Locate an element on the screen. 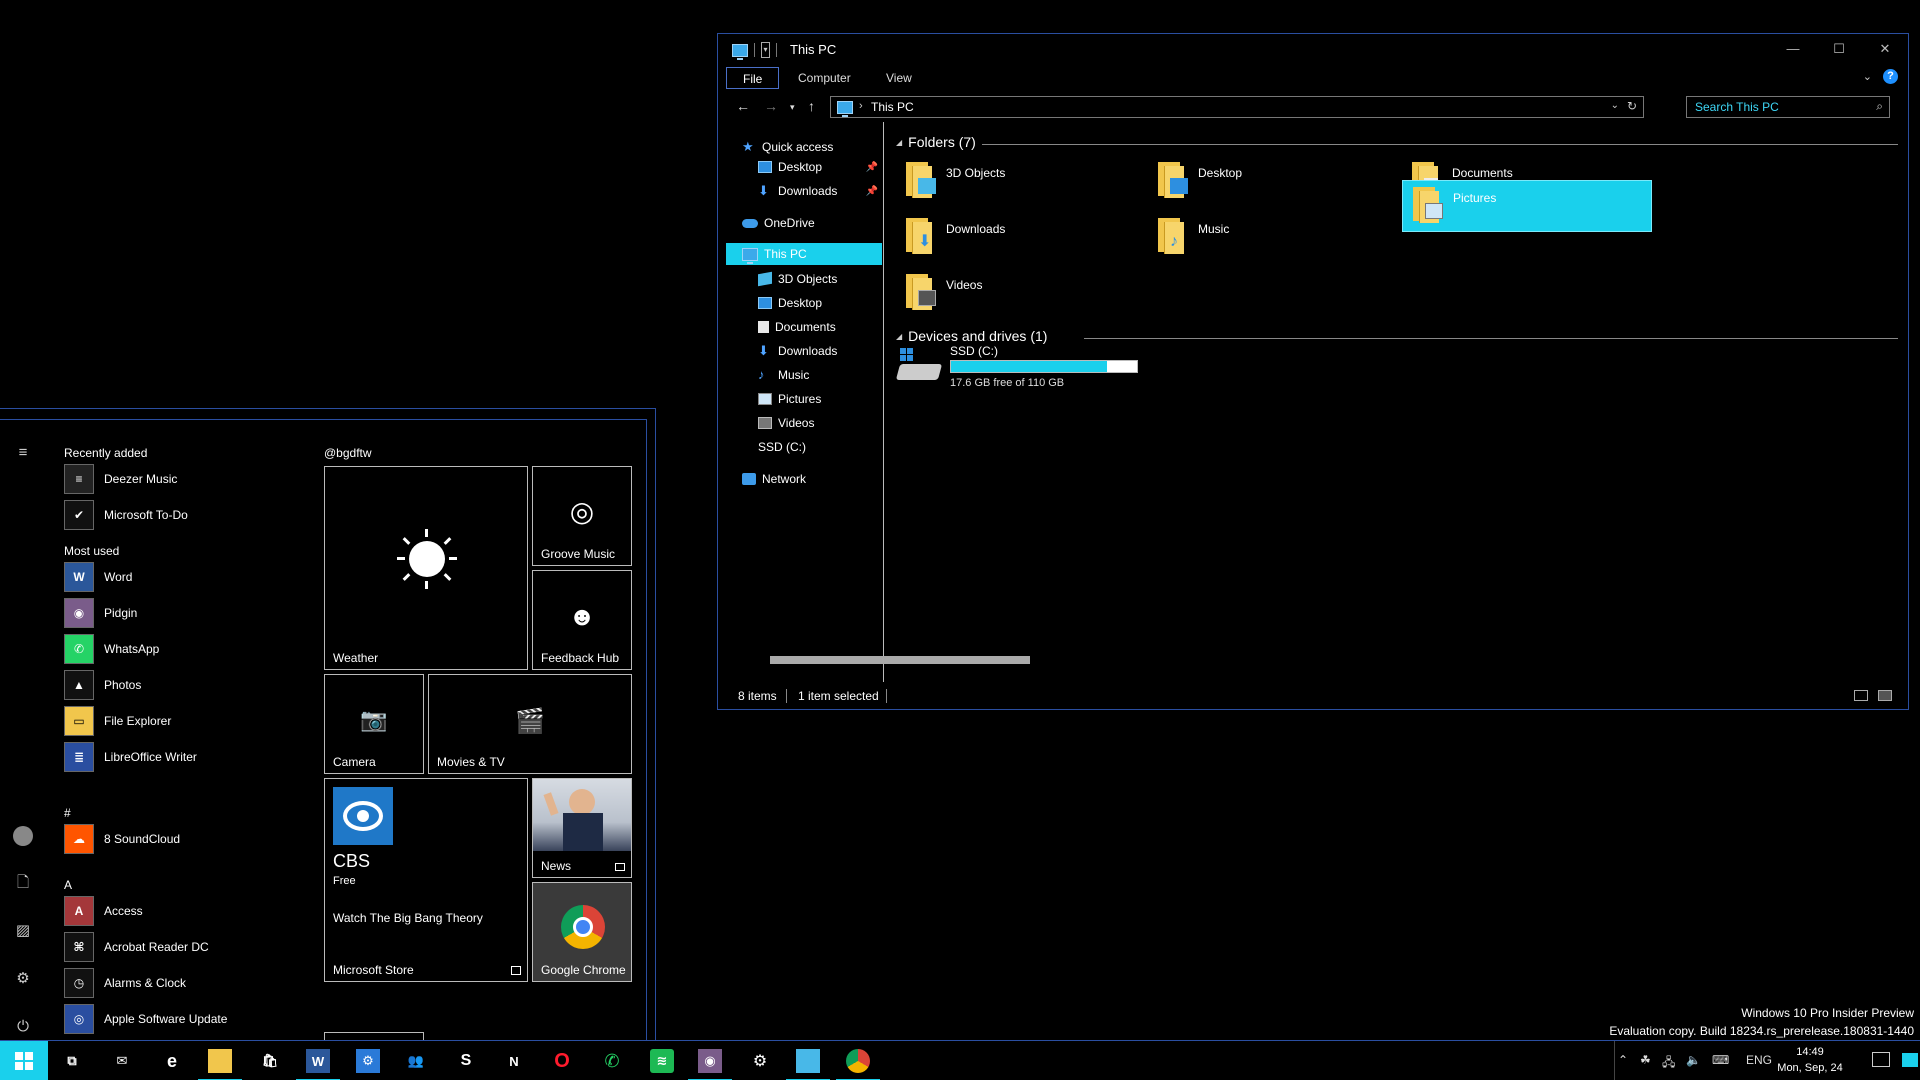 The width and height of the screenshot is (1920, 1080). forward-button: → is located at coordinates (771, 106).